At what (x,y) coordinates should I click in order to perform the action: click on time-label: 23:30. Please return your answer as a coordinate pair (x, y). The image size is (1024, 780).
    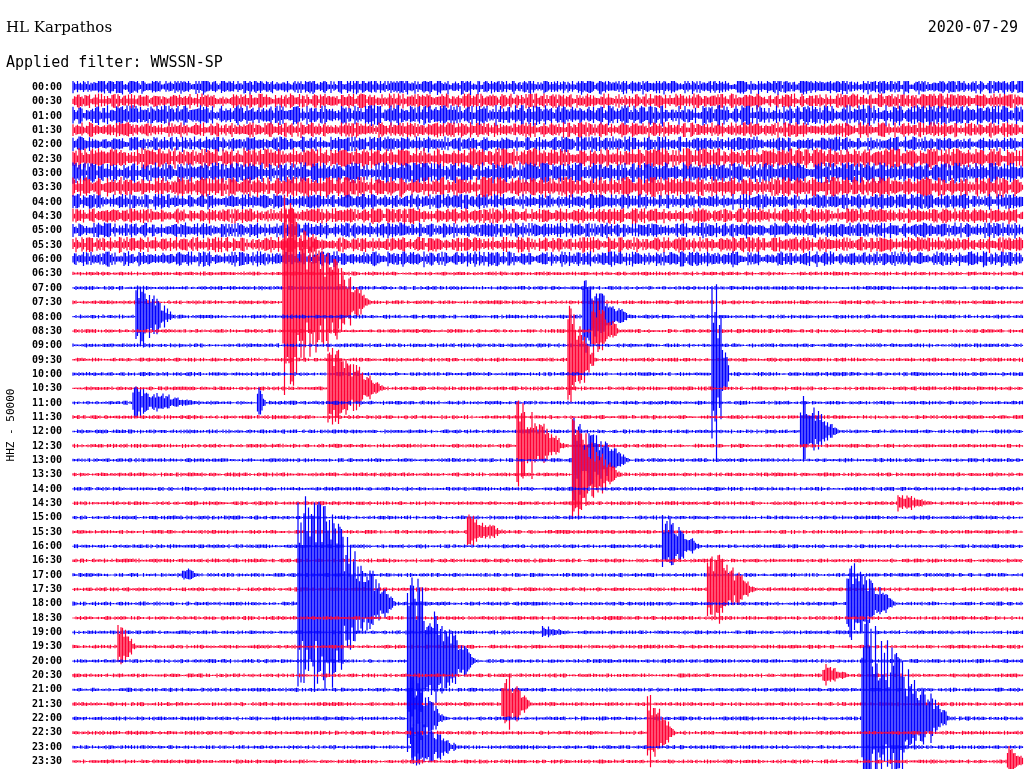
    Looking at the image, I should click on (46, 761).